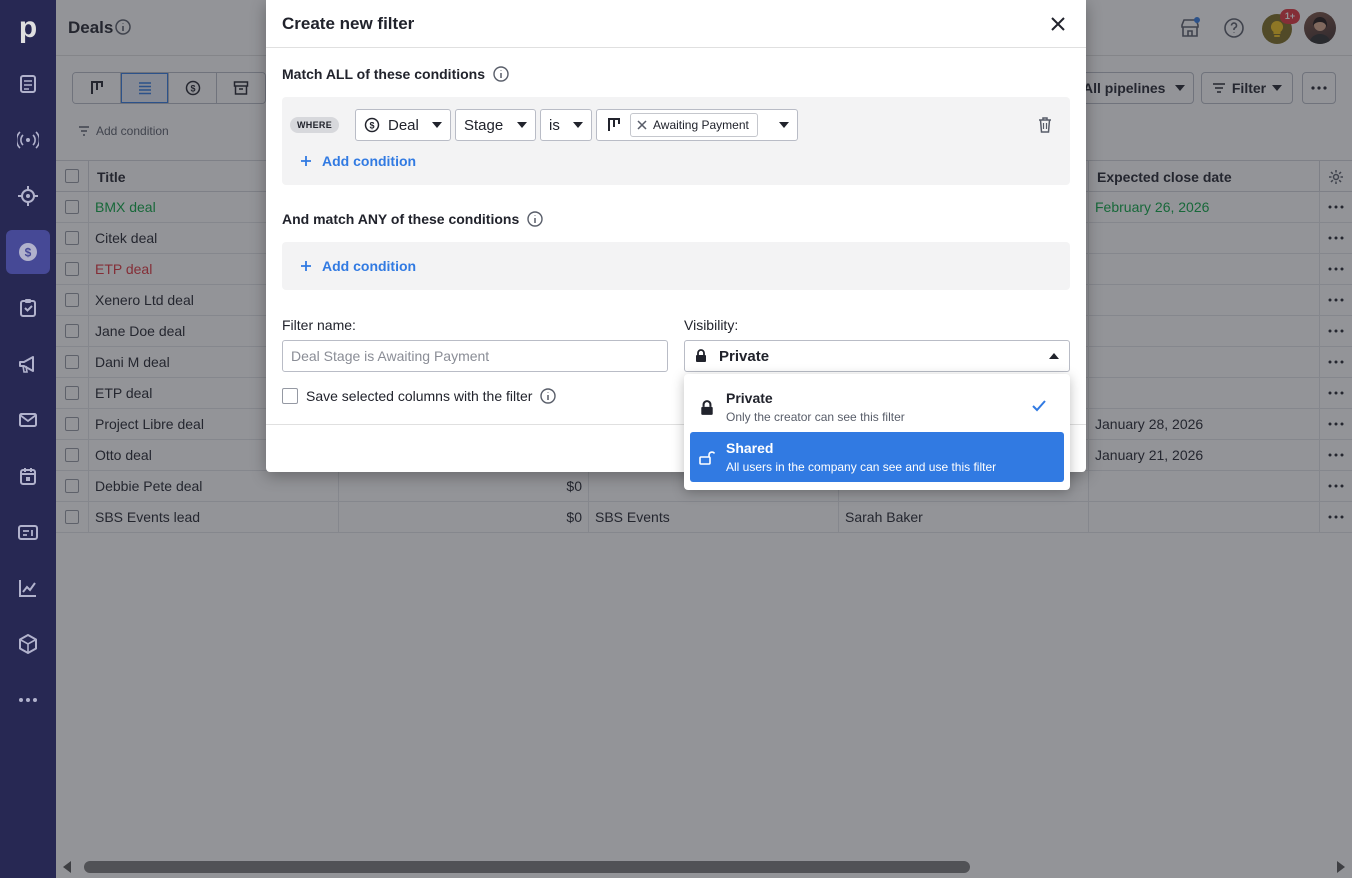 The width and height of the screenshot is (1352, 878). Describe the element at coordinates (484, 125) in the screenshot. I see `field-value: Stage` at that location.